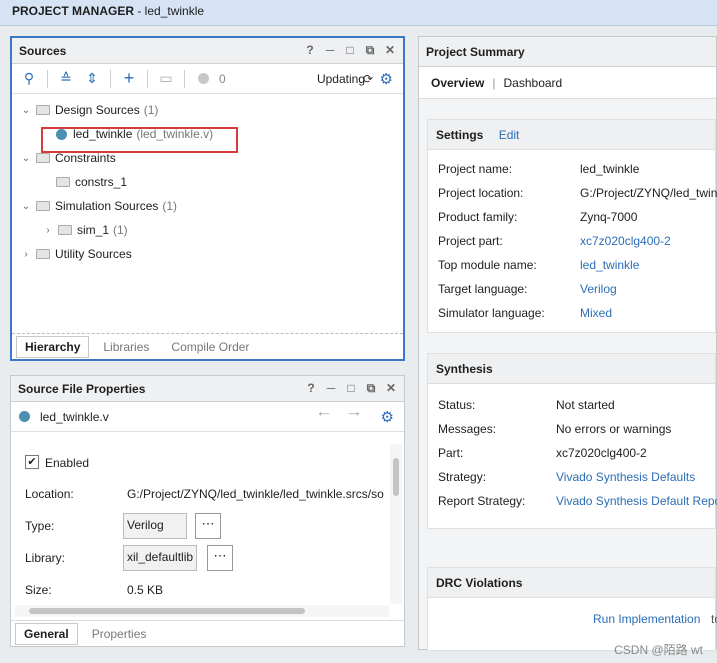 This screenshot has height=663, width=717. Describe the element at coordinates (107, 206) in the screenshot. I see `tree-item-label: Simulation Sources` at that location.